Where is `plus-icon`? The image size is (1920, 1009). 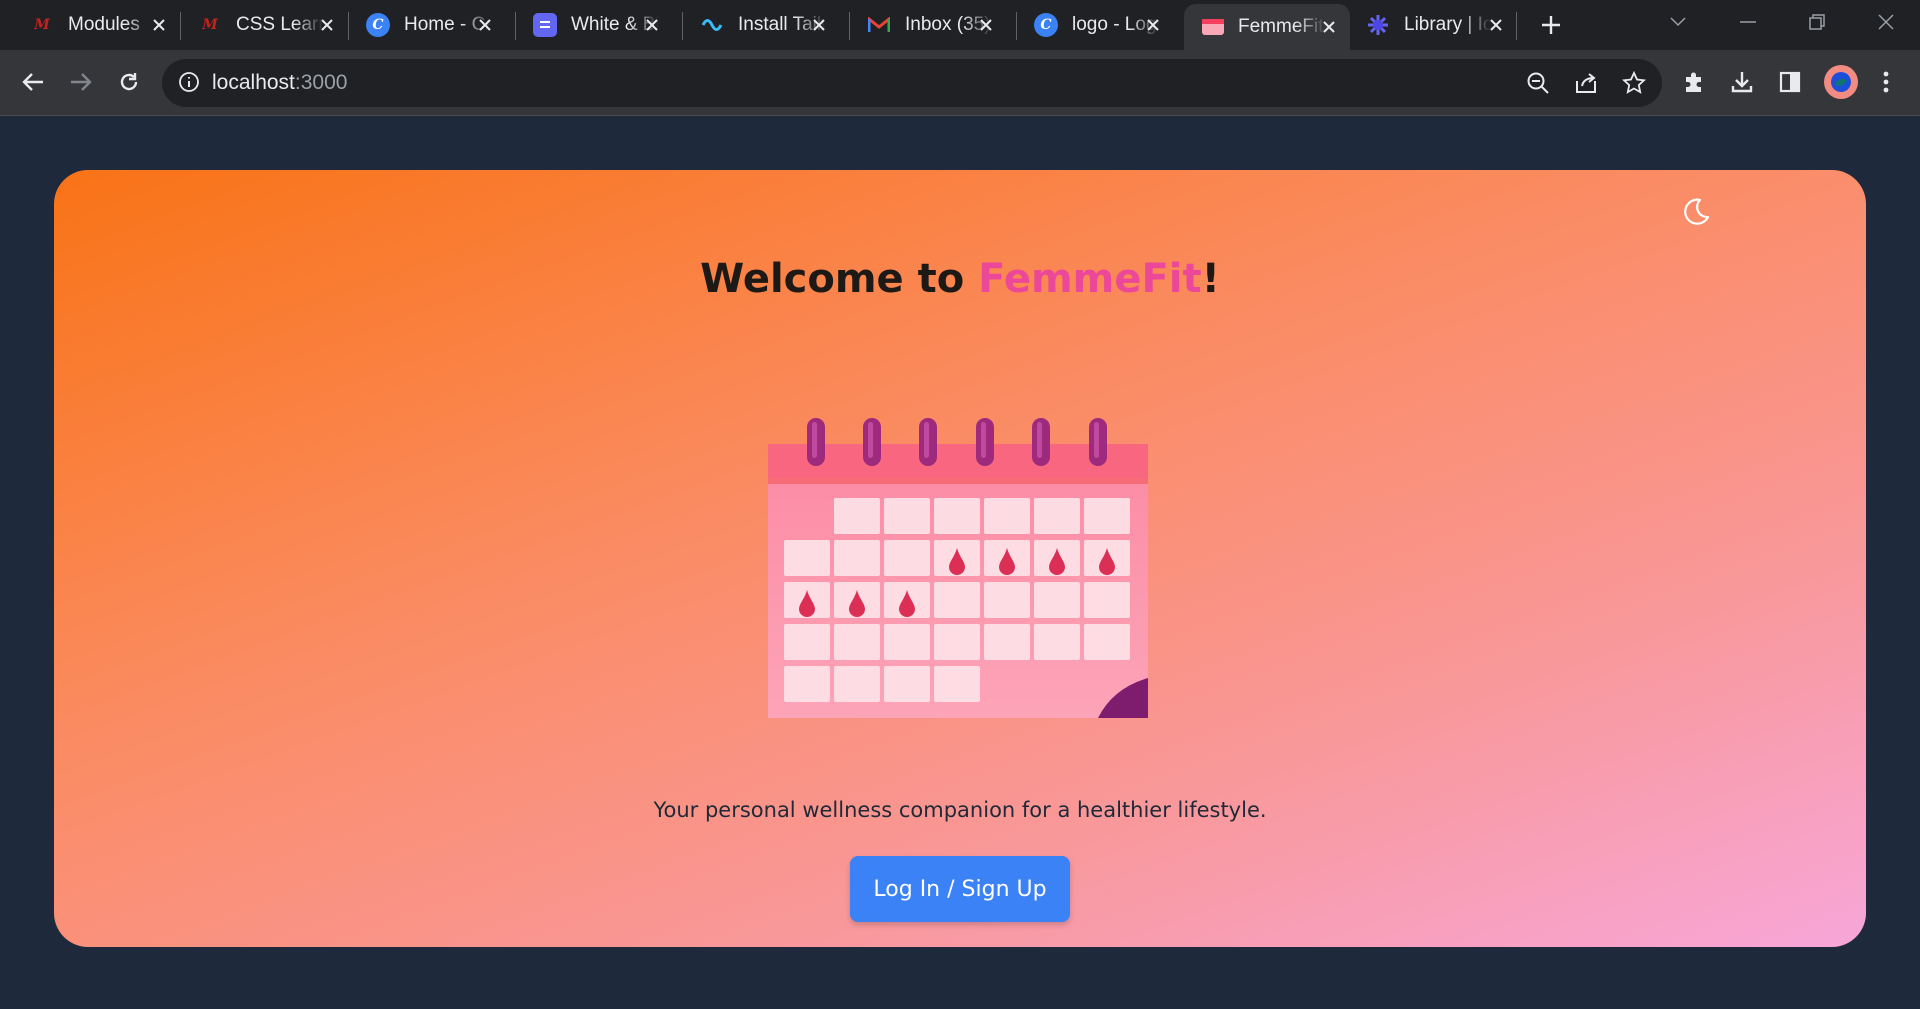 plus-icon is located at coordinates (1551, 25).